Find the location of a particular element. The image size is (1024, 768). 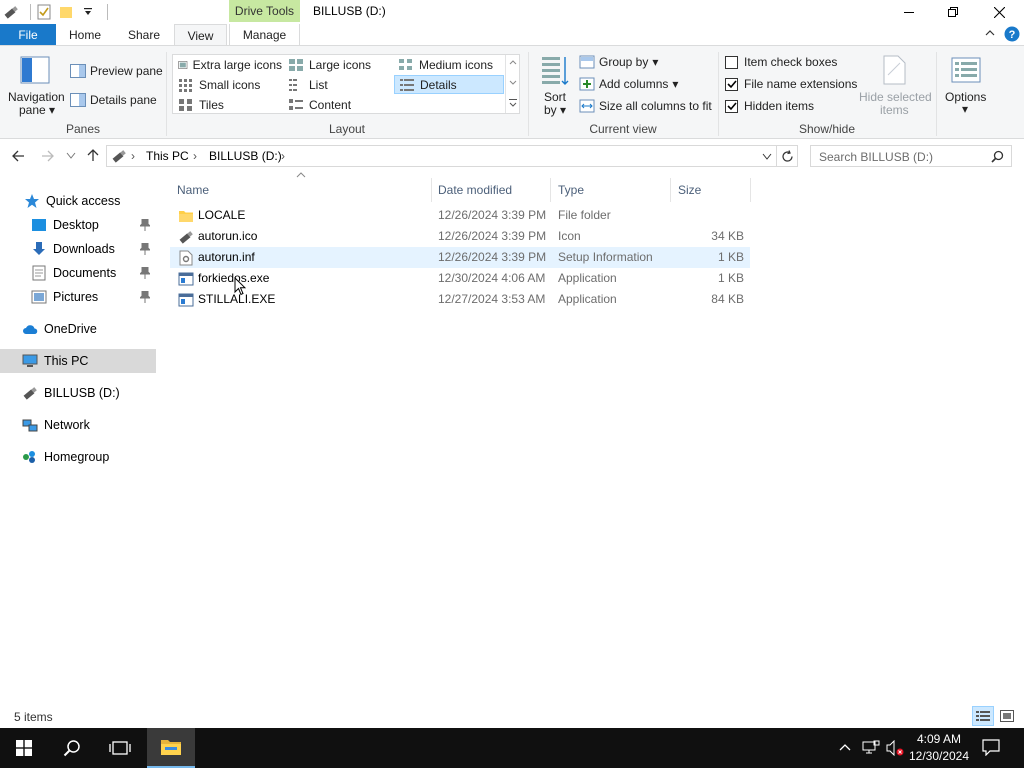

navigation-pane-icon is located at coordinates (35, 70).